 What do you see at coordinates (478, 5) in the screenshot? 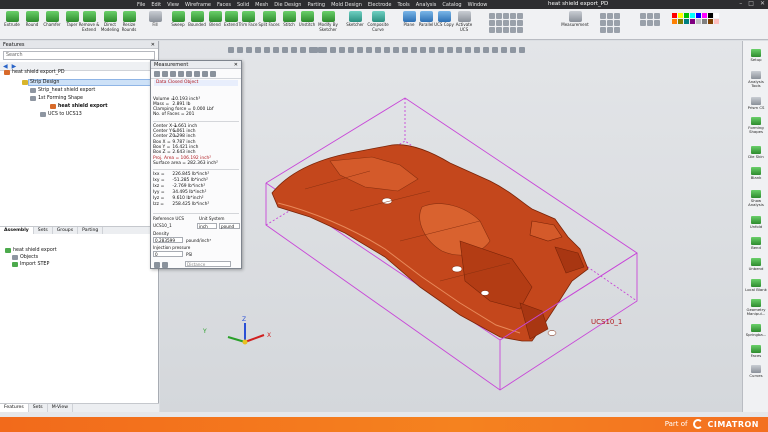
I see `menu-window: Window` at bounding box center [478, 5].